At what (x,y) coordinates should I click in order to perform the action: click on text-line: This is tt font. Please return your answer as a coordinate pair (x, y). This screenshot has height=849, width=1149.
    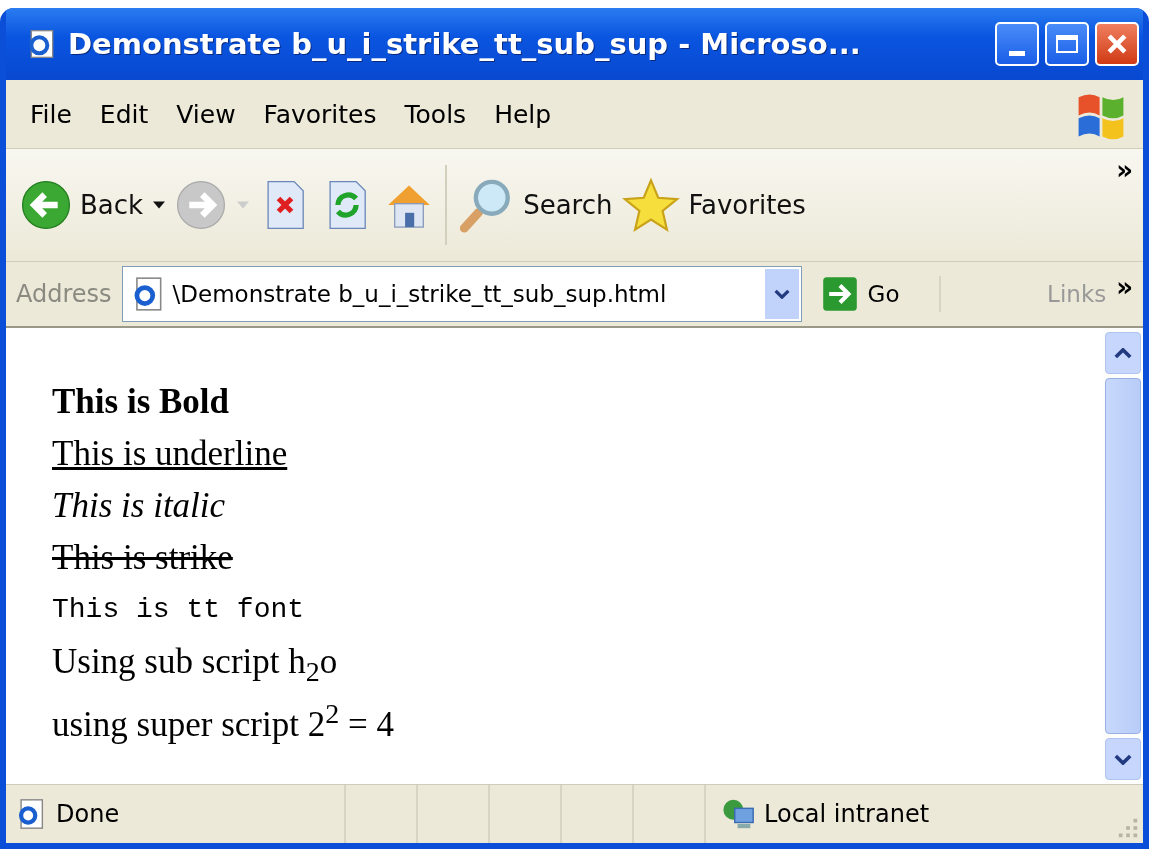
    Looking at the image, I should click on (178, 610).